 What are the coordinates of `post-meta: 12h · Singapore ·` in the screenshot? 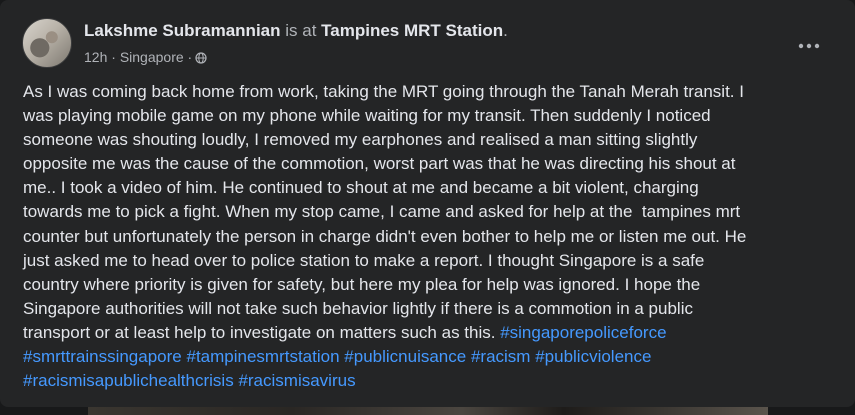 It's located at (145, 57).